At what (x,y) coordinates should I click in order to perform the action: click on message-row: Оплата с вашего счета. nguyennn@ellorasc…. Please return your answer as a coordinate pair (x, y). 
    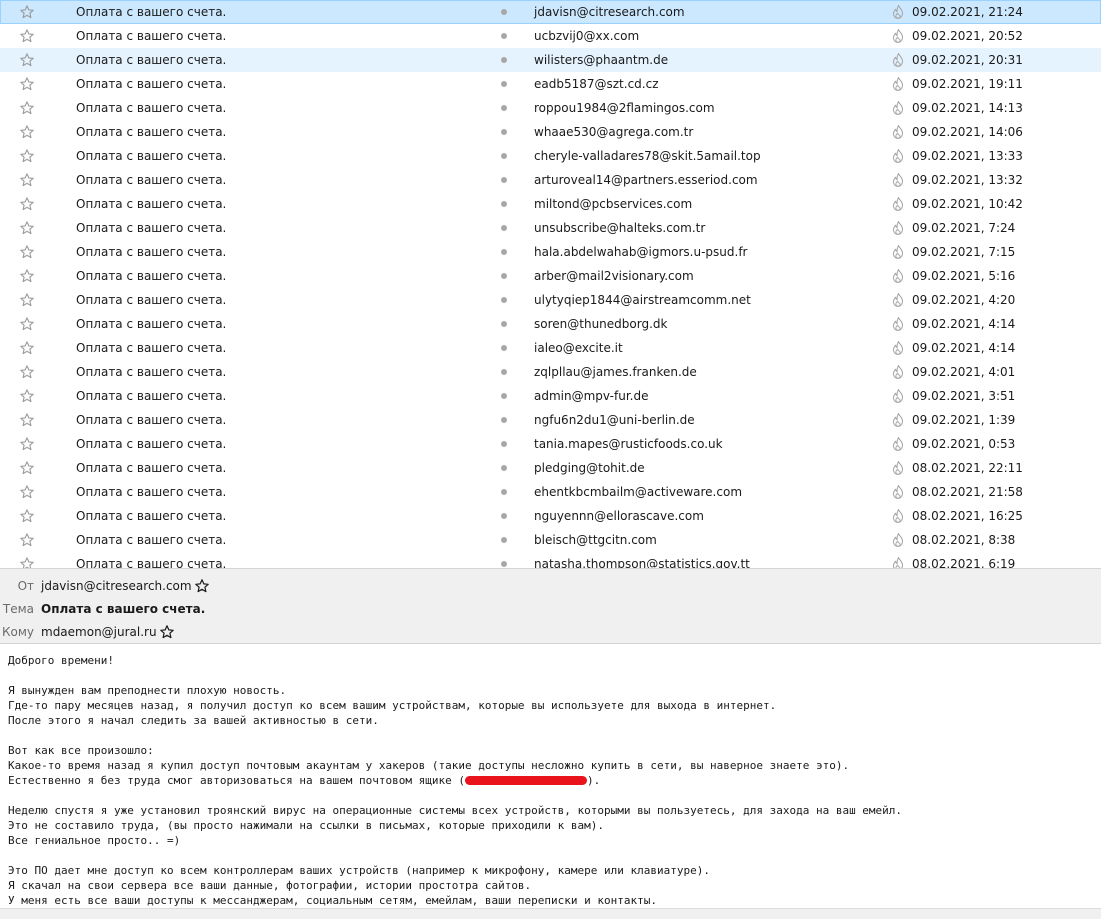
    Looking at the image, I should click on (550, 516).